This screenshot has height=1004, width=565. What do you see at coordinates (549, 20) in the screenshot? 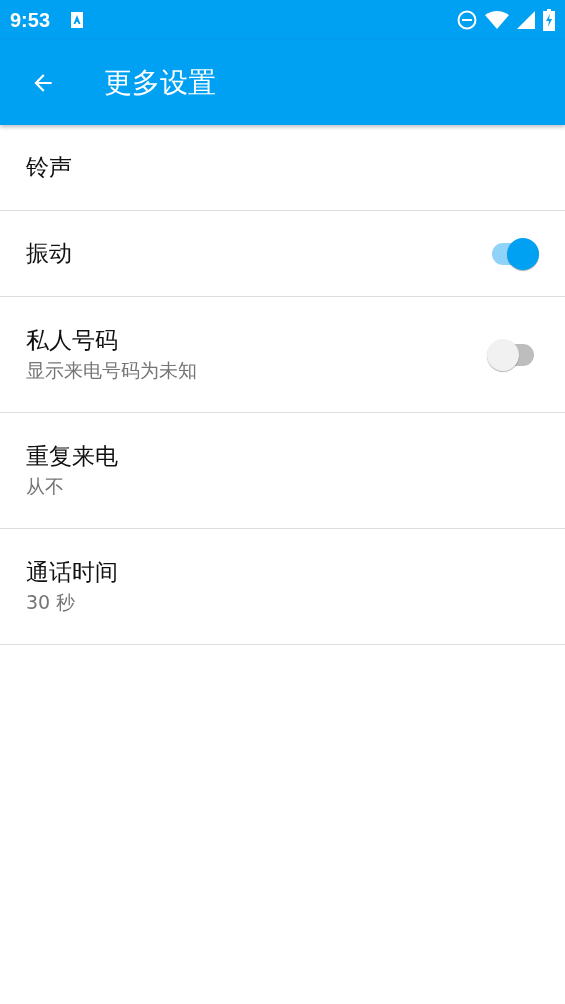
I see `battery-charging-icon` at bounding box center [549, 20].